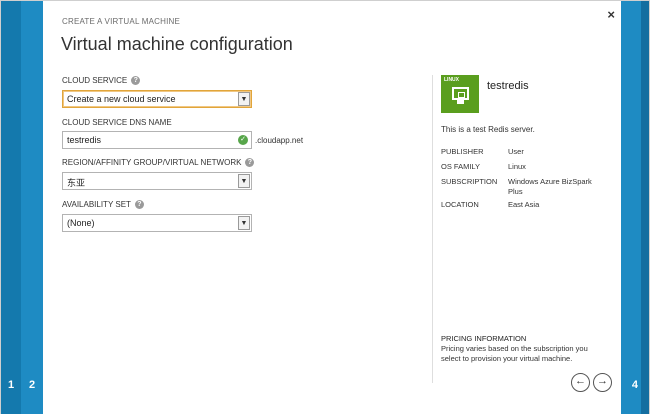  What do you see at coordinates (432, 229) in the screenshot?
I see `divider` at bounding box center [432, 229].